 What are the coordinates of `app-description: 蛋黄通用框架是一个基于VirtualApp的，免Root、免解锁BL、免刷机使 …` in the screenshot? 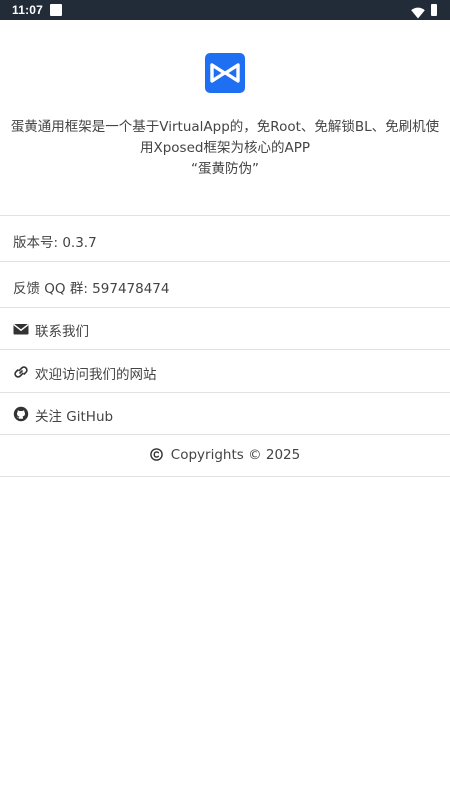 It's located at (225, 148).